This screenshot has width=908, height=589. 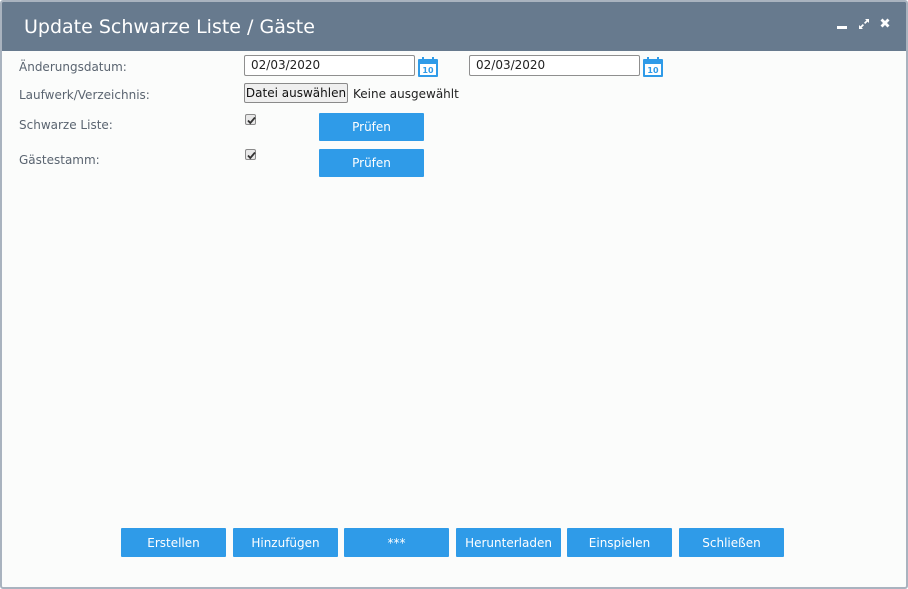 What do you see at coordinates (59, 160) in the screenshot?
I see `guest-master-label: Gästestamm:` at bounding box center [59, 160].